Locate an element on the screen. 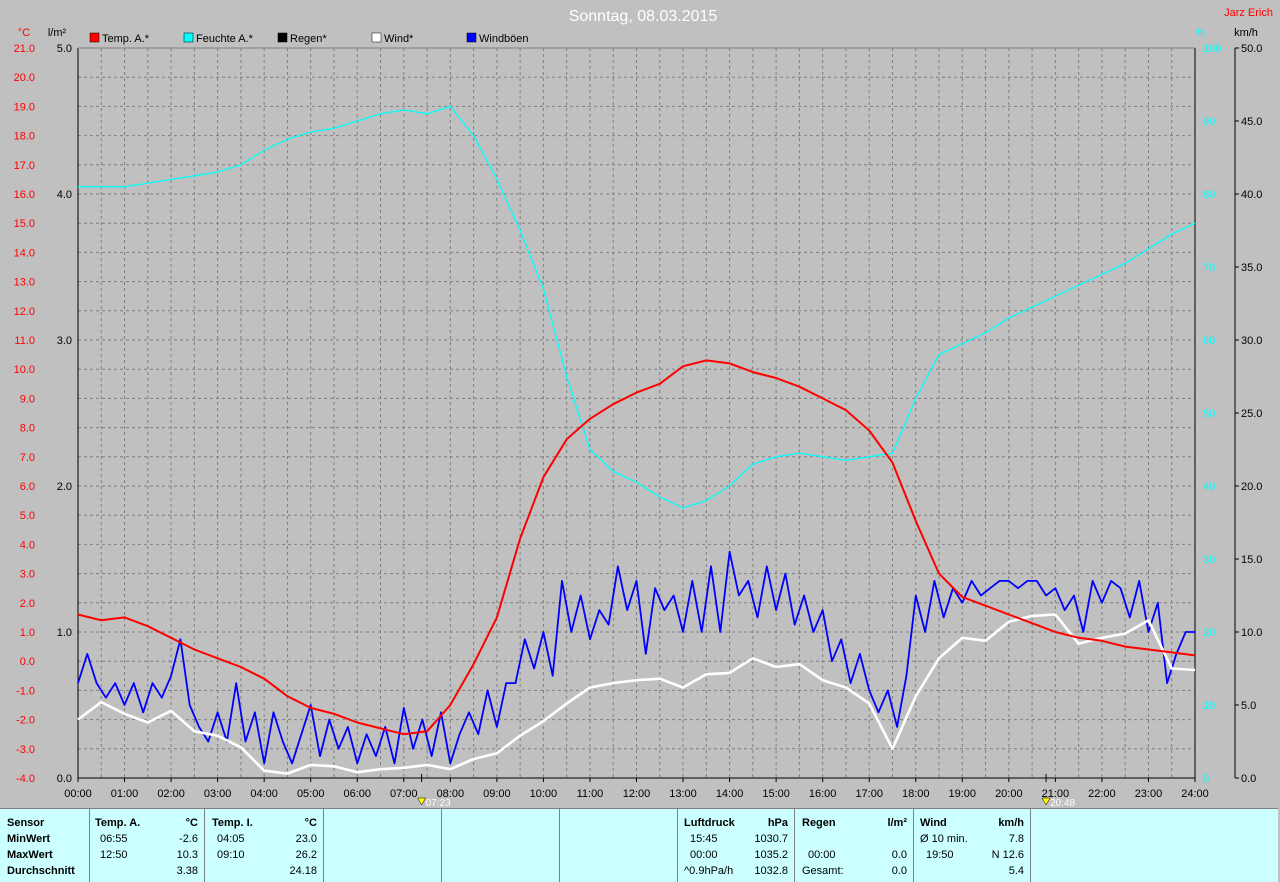  temp-tick-label: -2.0 is located at coordinates (25, 721).